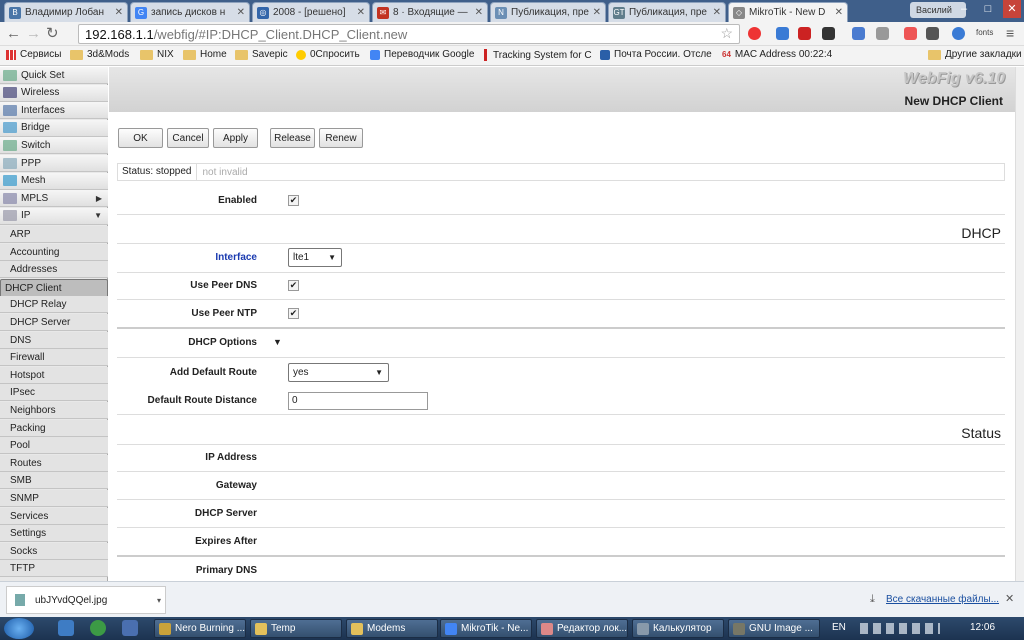  What do you see at coordinates (54, 146) in the screenshot?
I see `menu-item-switch: Switch` at bounding box center [54, 146].